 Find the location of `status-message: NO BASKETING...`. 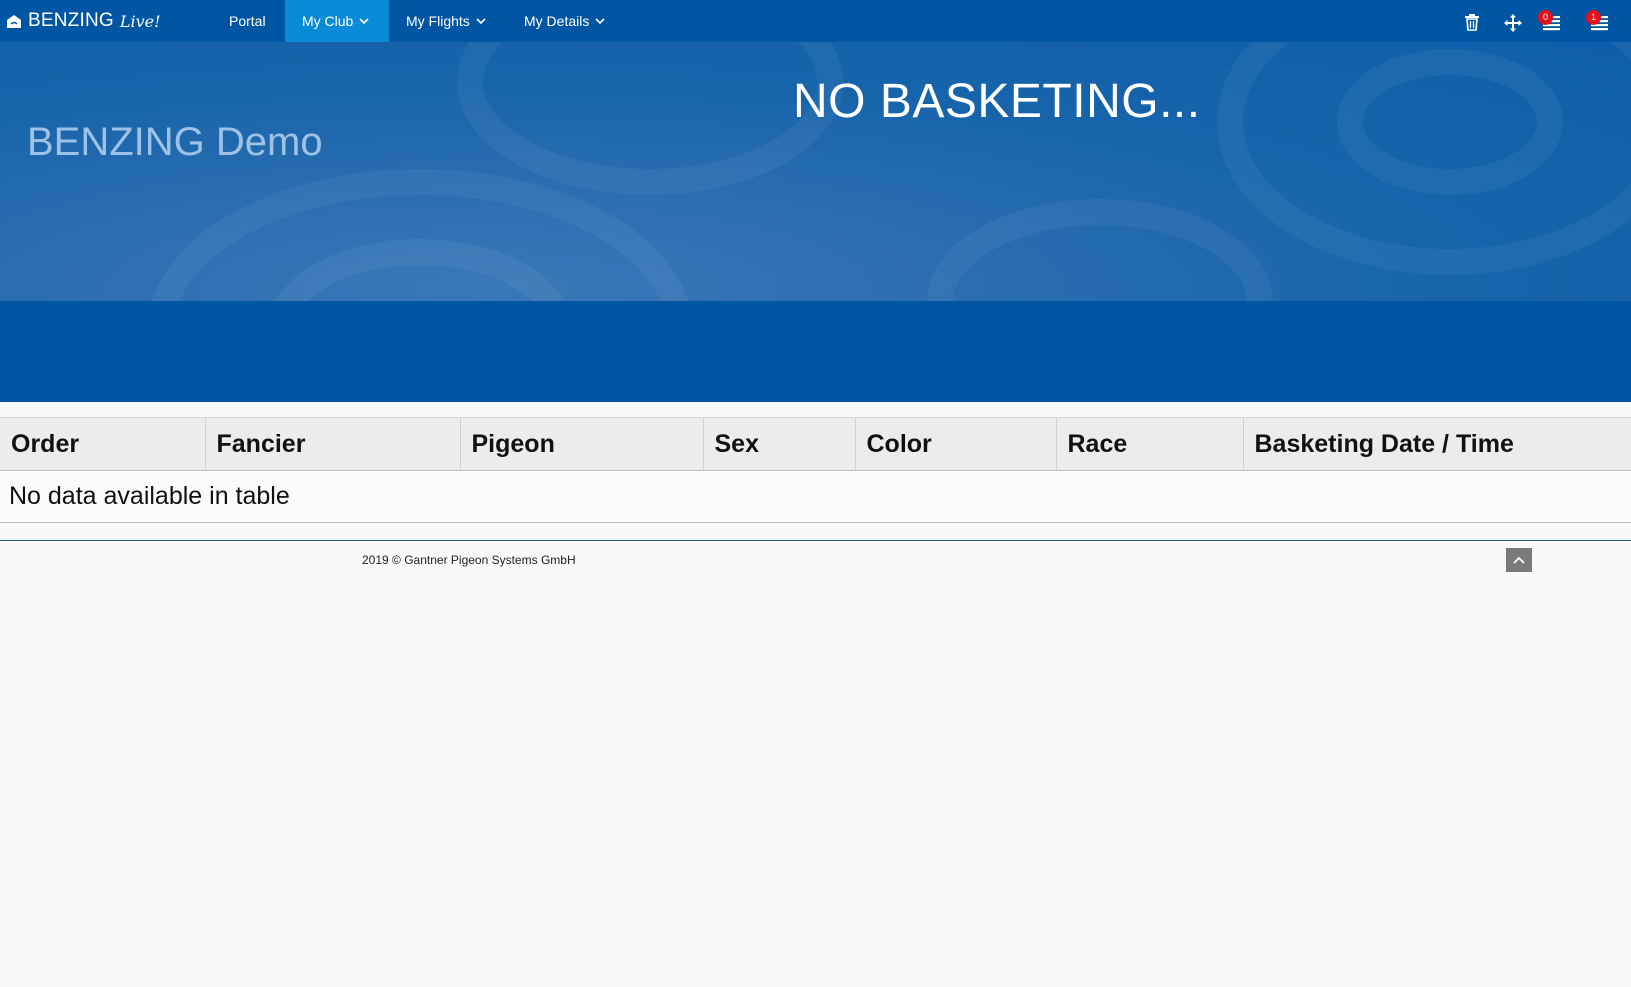

status-message: NO BASKETING... is located at coordinates (997, 101).